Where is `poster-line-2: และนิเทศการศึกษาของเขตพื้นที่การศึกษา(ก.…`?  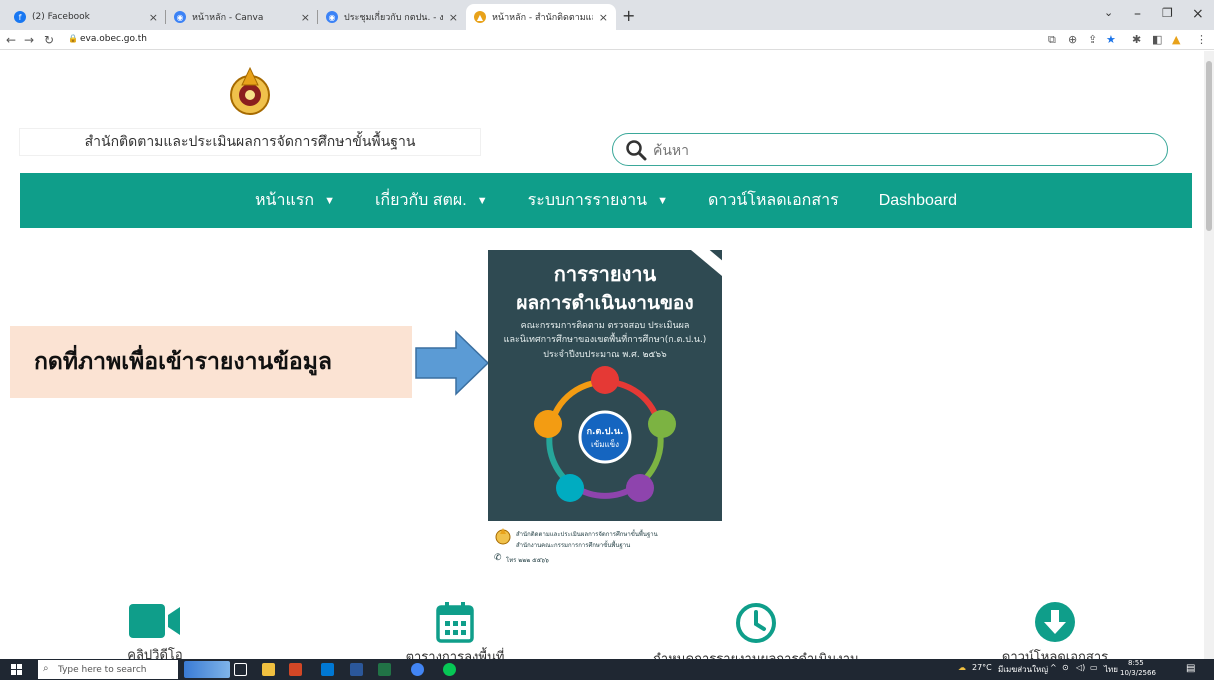 poster-line-2: และนิเทศการศึกษาของเขตพื้นที่การศึกษา(ก.… is located at coordinates (605, 340).